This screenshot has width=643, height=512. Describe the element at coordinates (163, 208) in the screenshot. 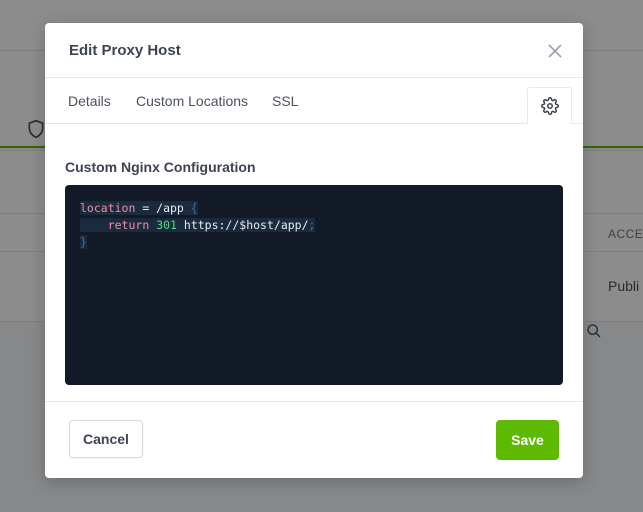

I see `code-text: = /app` at that location.